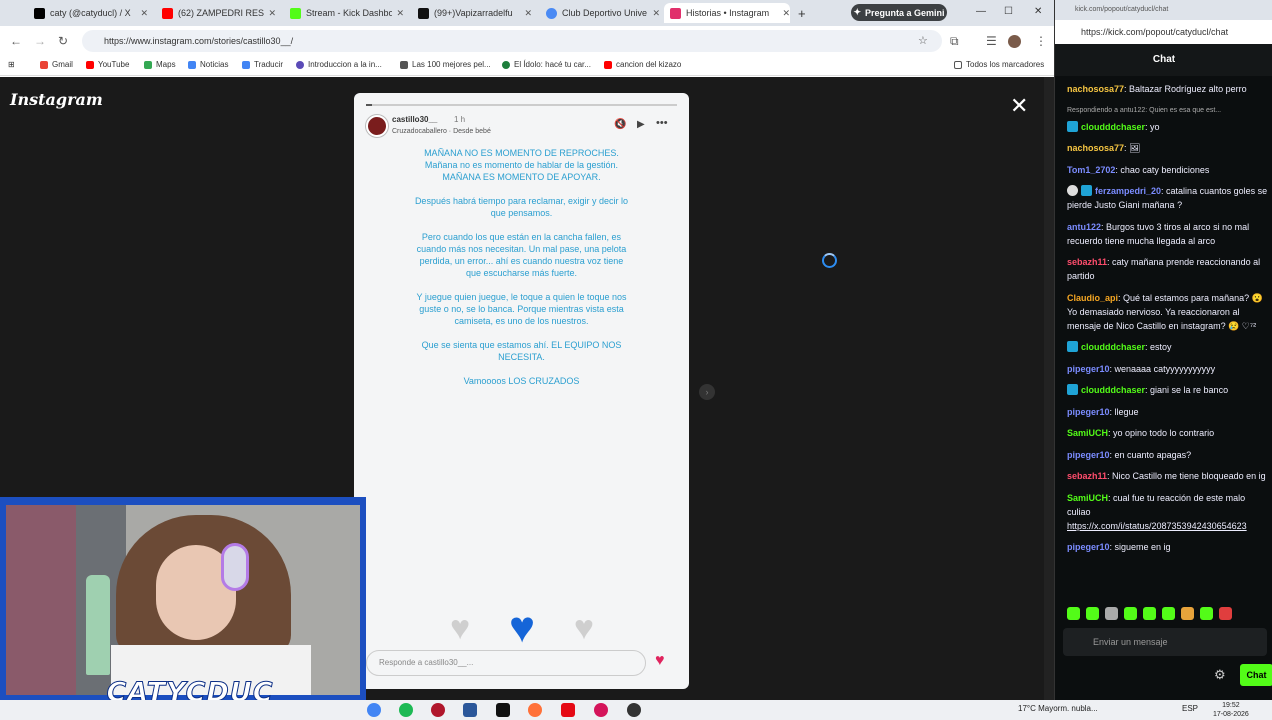  Describe the element at coordinates (1084, 227) in the screenshot. I see `chat-username: antu122` at that location.